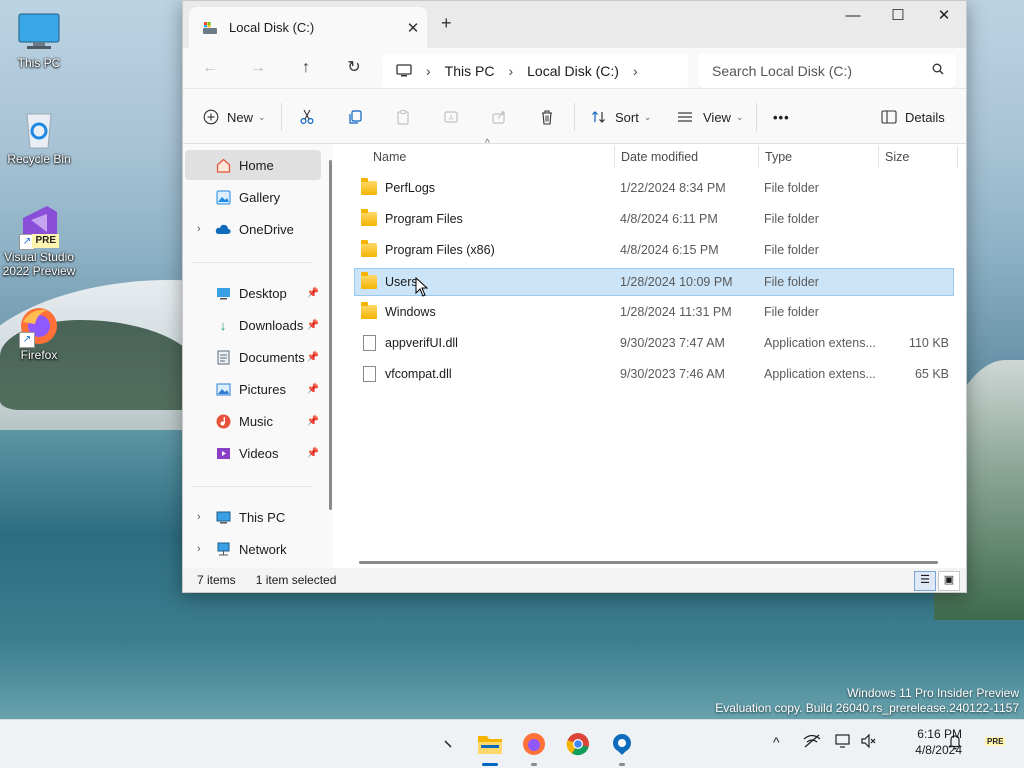 Image resolution: width=1024 pixels, height=768 pixels. Describe the element at coordinates (781, 117) in the screenshot. I see `more-options-button: •••` at that location.